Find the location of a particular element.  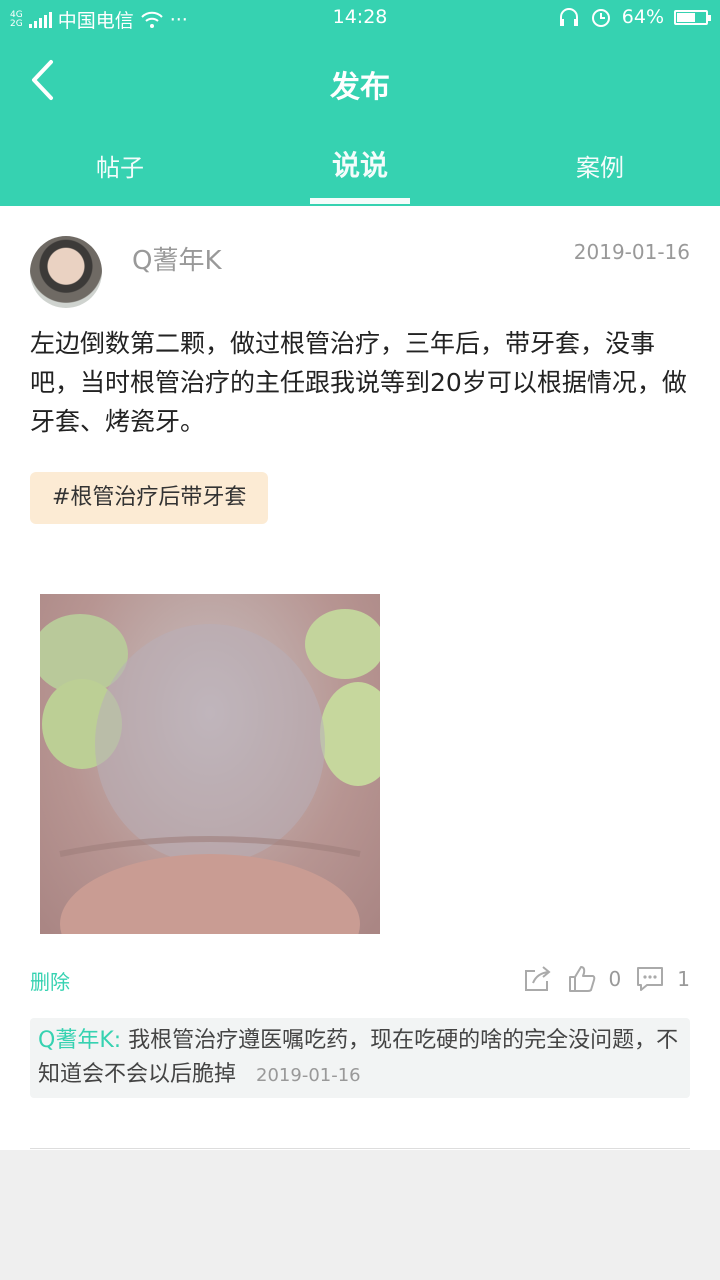

photo-image is located at coordinates (210, 771).